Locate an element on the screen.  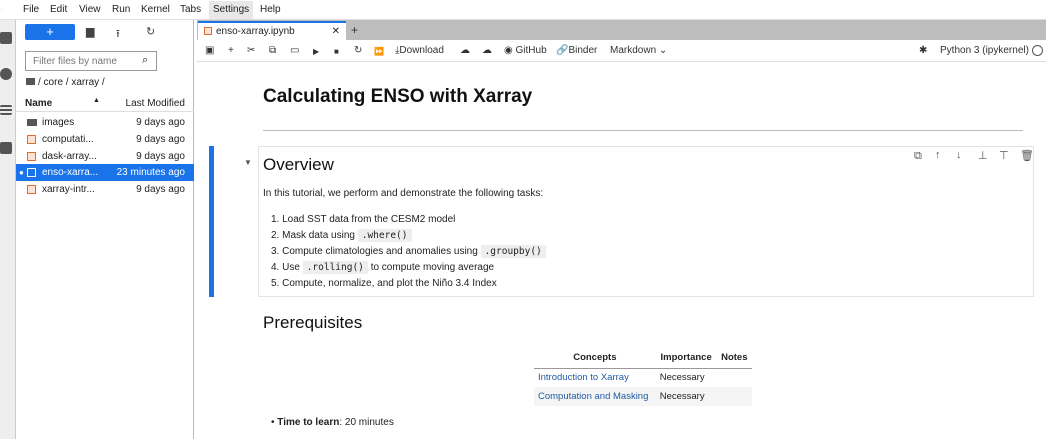
cloud-upload-icon: ☁ is located at coordinates (465, 50).